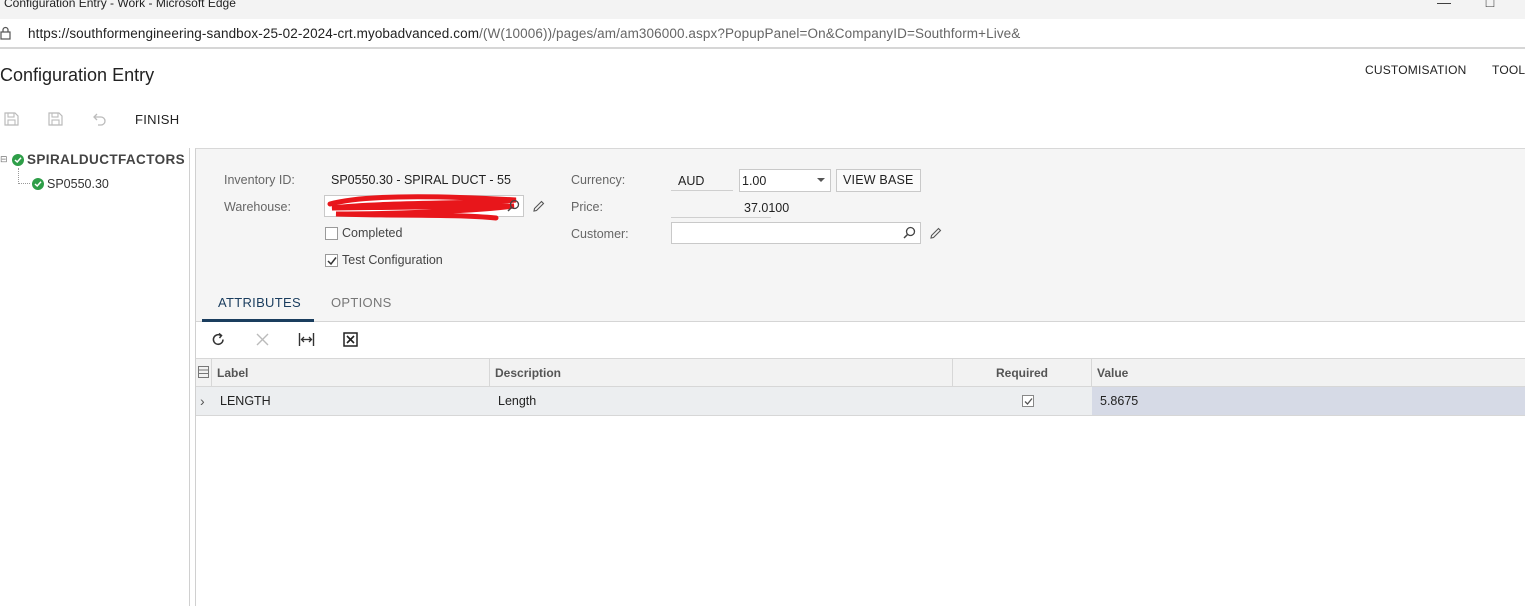  Describe the element at coordinates (1508, 70) in the screenshot. I see `menu-tools: TOOL` at that location.